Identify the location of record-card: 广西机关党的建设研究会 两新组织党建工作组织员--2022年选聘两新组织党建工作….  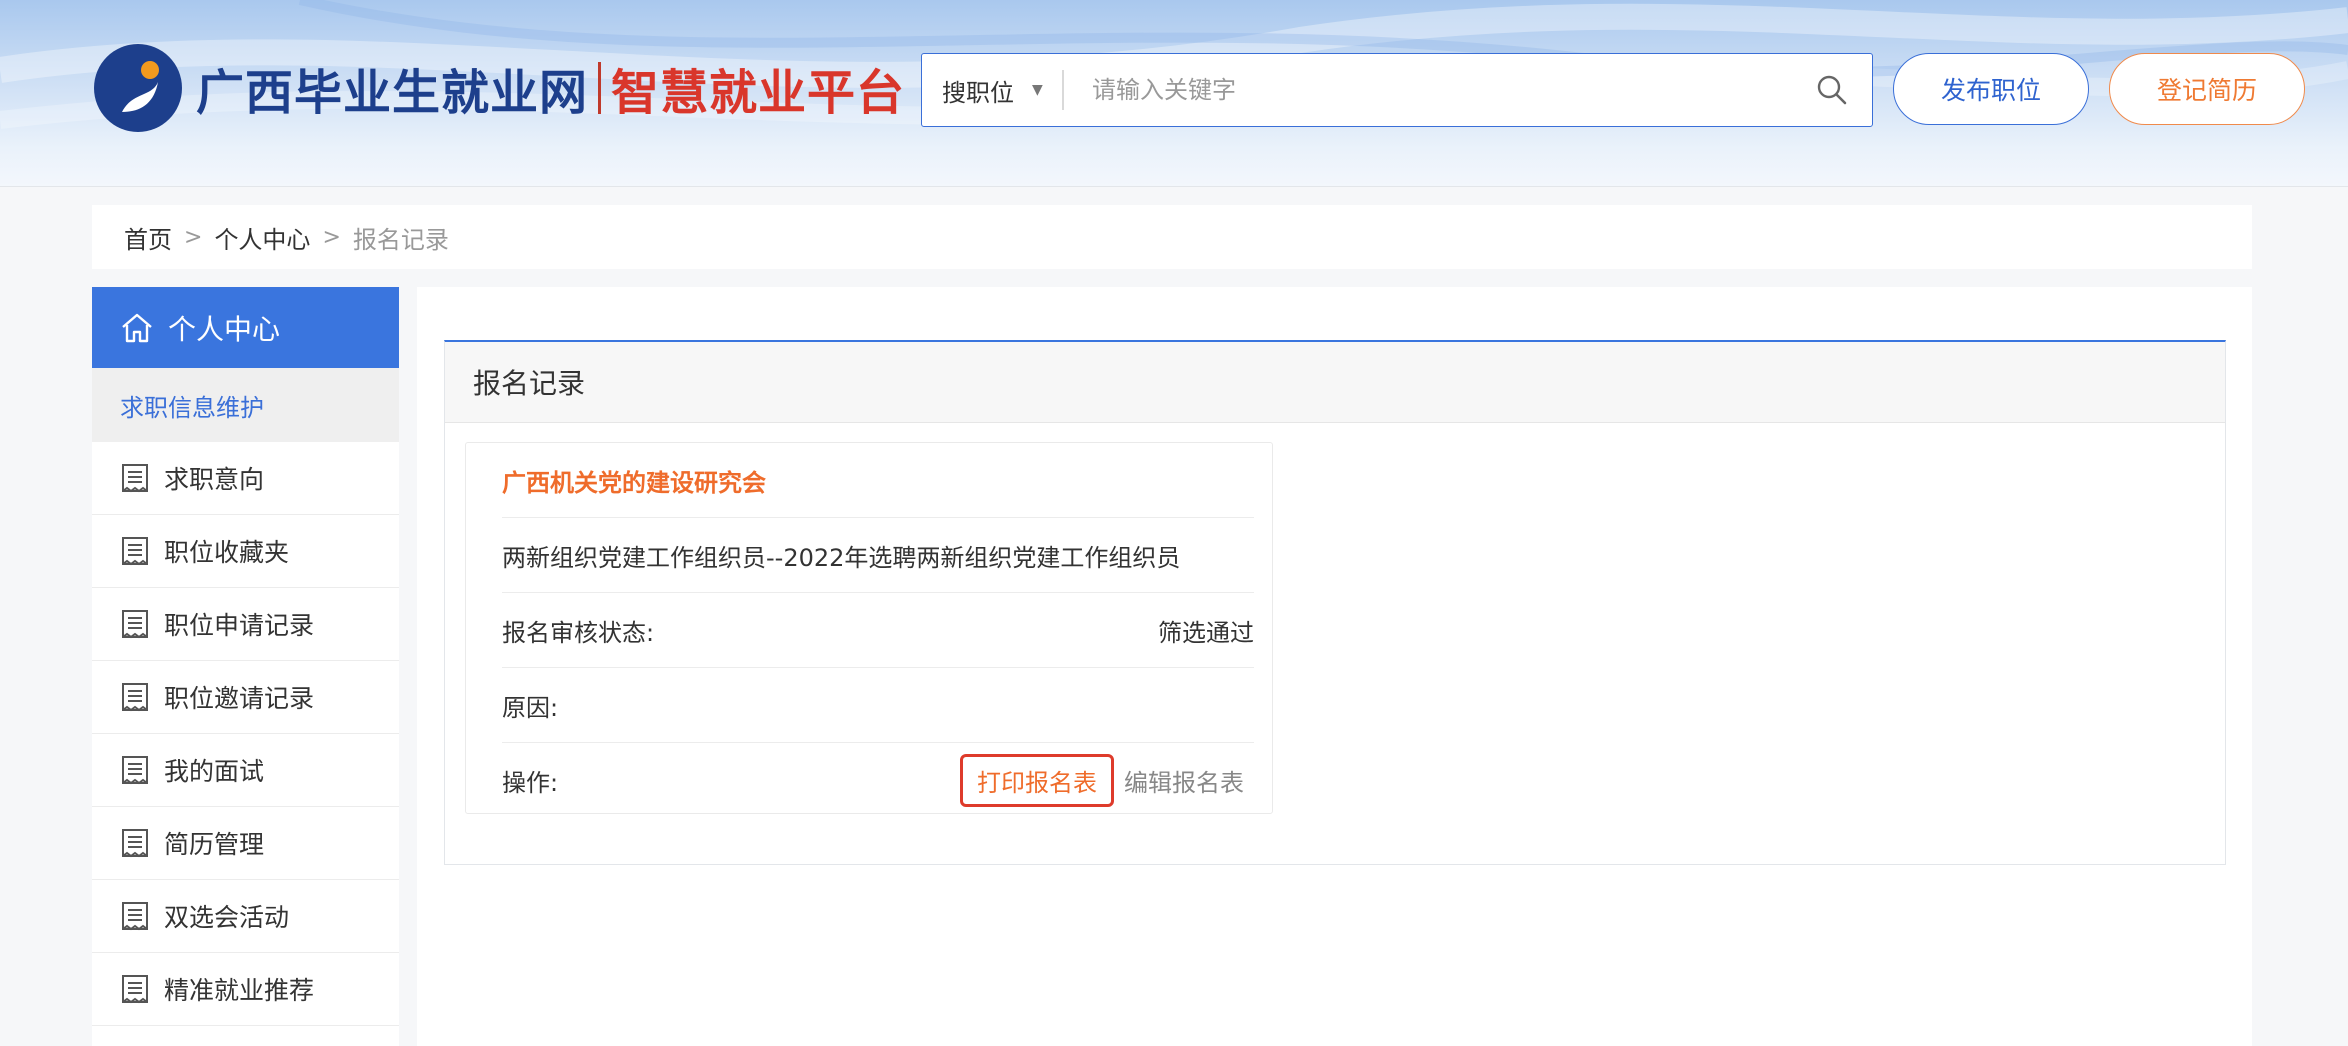
(869, 628).